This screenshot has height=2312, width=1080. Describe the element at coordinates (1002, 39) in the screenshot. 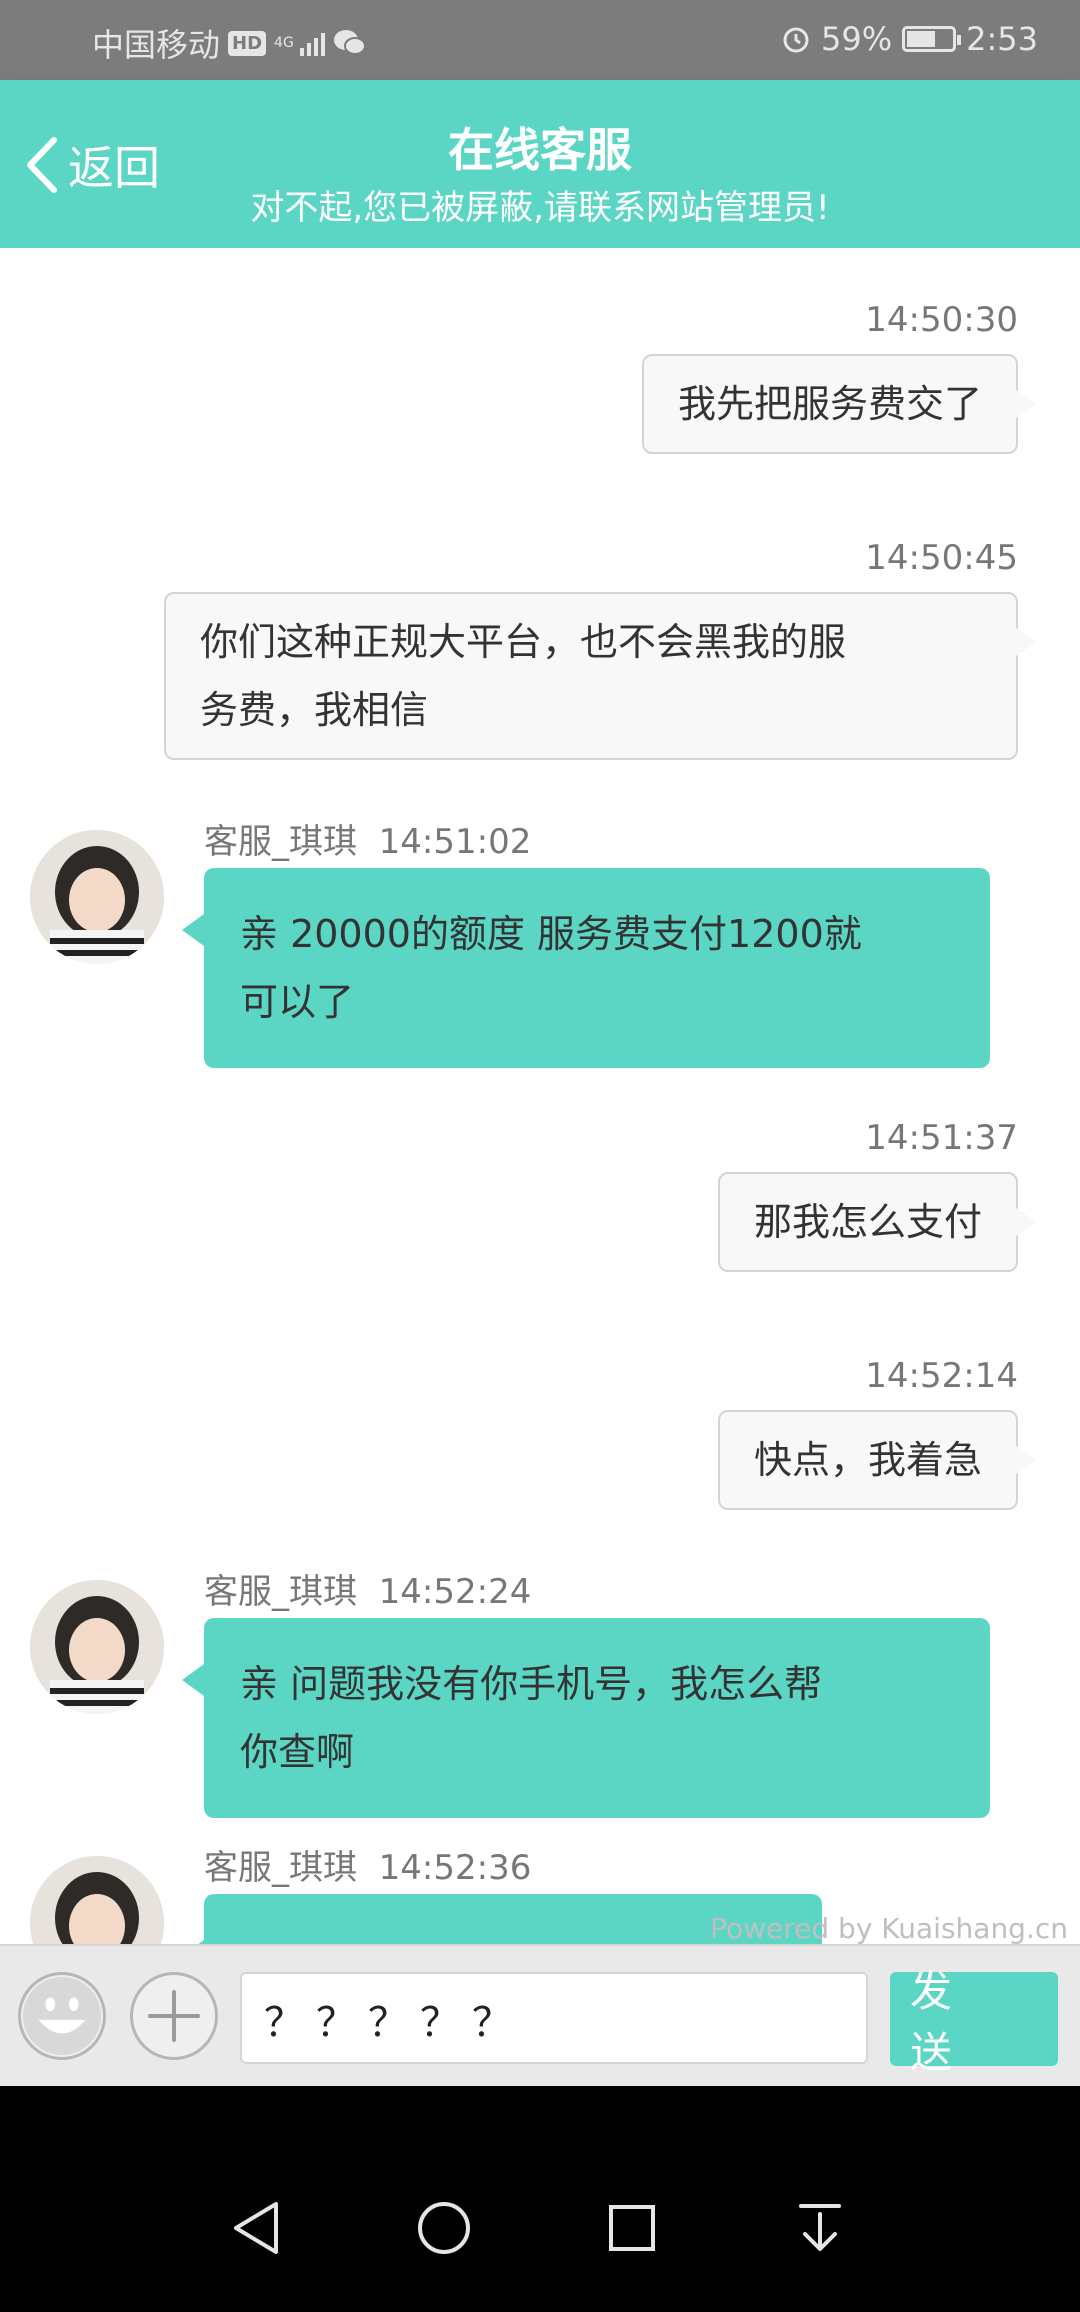

I see `clock: 2:53` at that location.